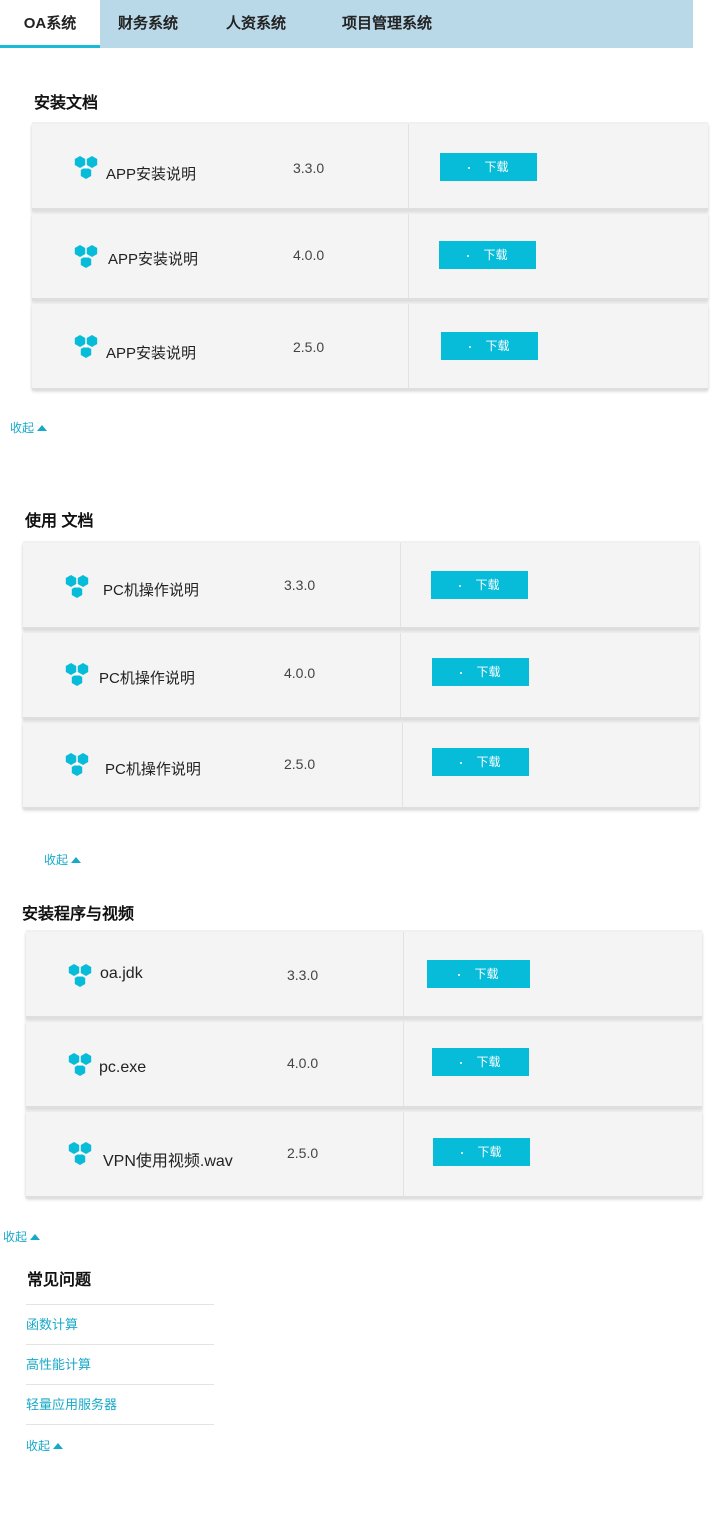 The height and width of the screenshot is (1533, 715). What do you see at coordinates (120, 1364) in the screenshot?
I see `faq-item-hpc: 高性能计算` at bounding box center [120, 1364].